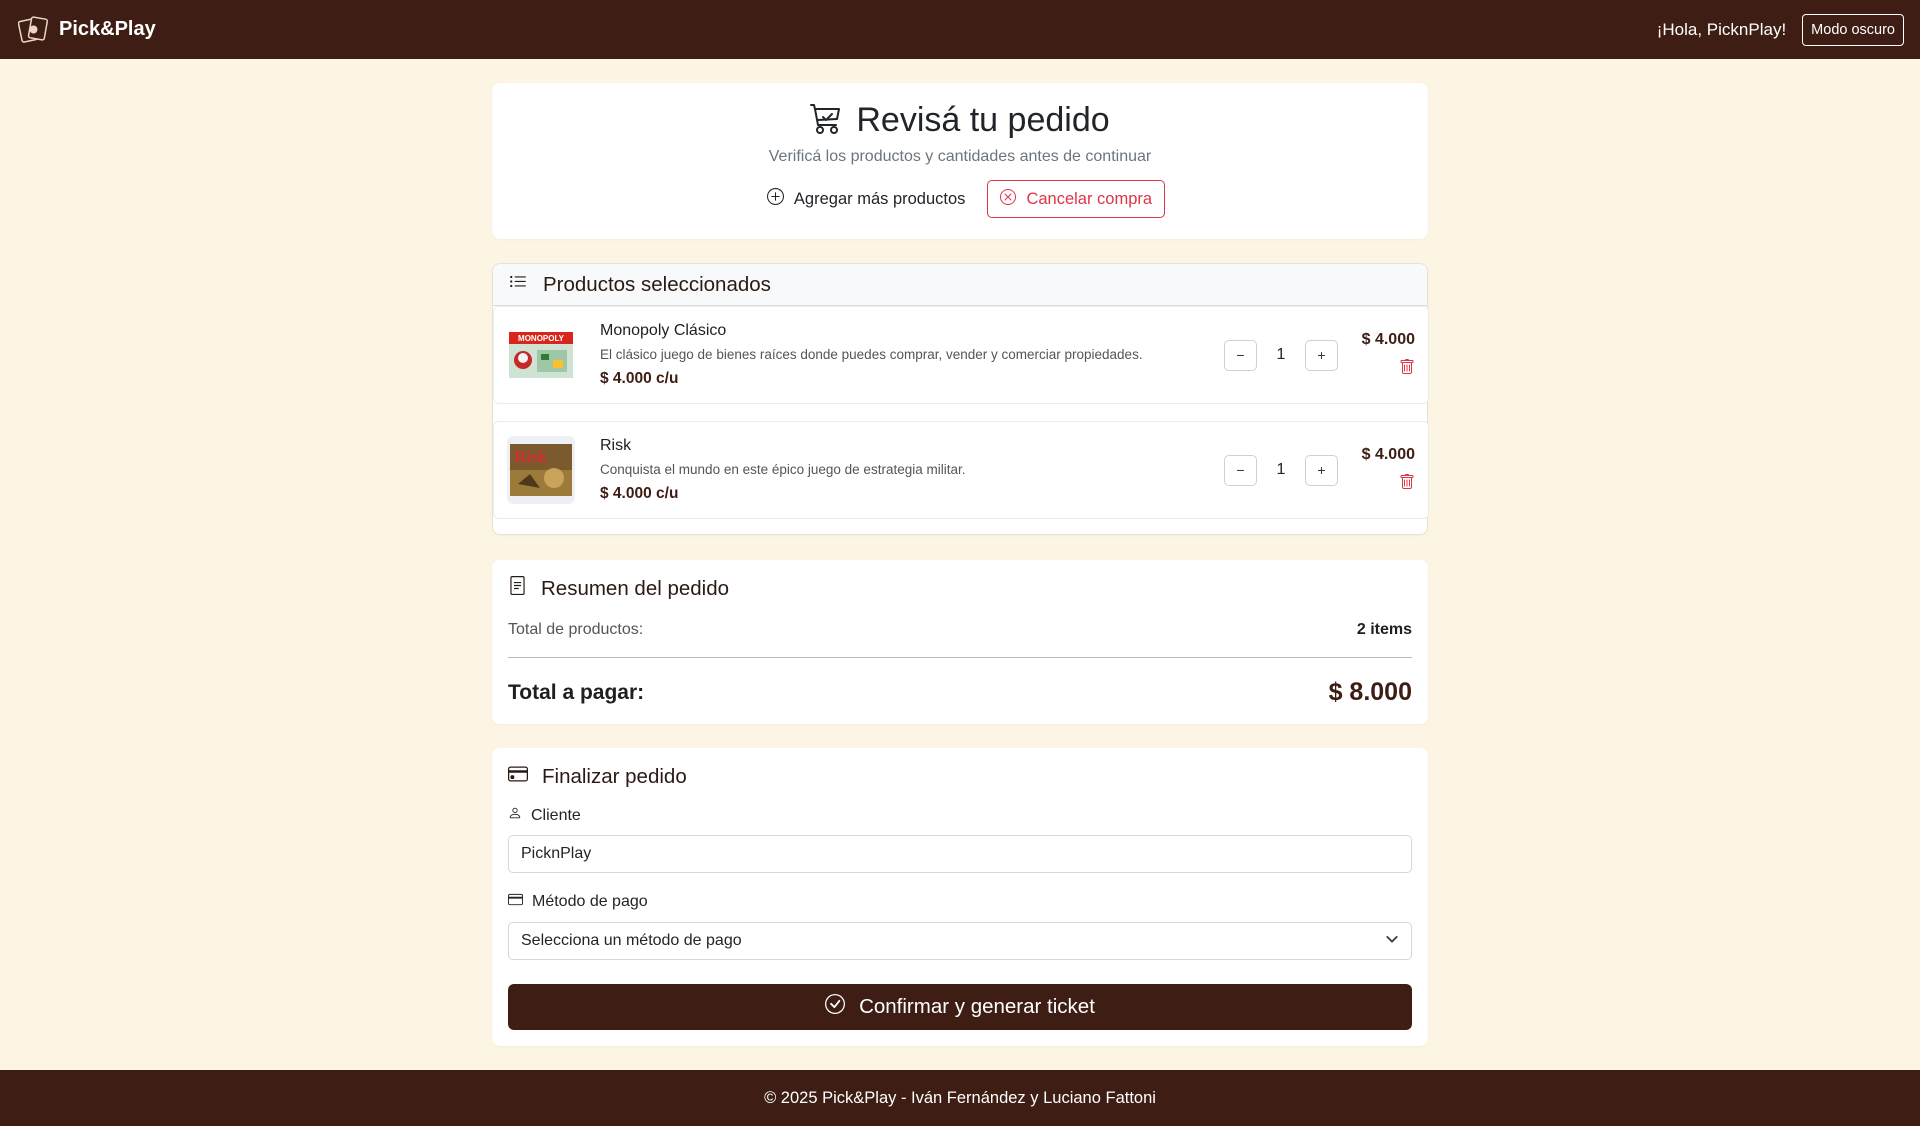 This screenshot has width=1920, height=1126. What do you see at coordinates (33, 29) in the screenshot?
I see `cards-logo-icon` at bounding box center [33, 29].